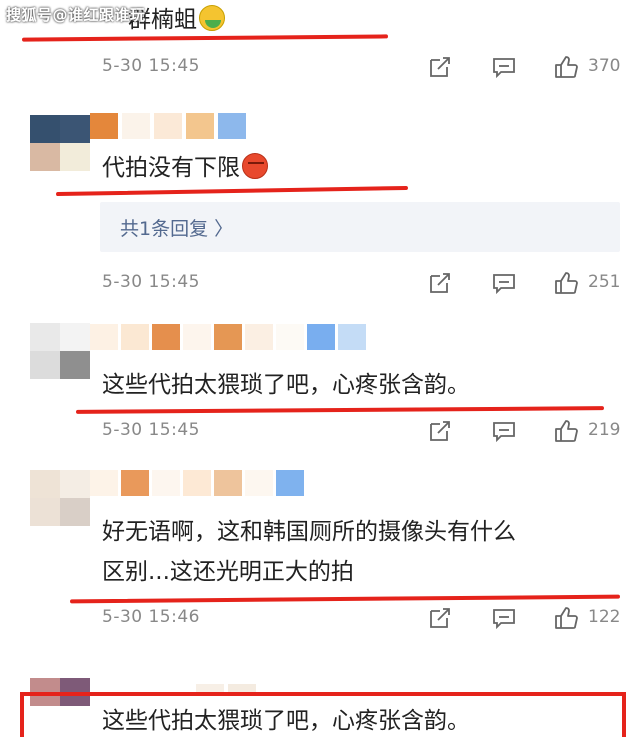 The height and width of the screenshot is (737, 641). What do you see at coordinates (604, 66) in the screenshot?
I see `like-count: 370` at bounding box center [604, 66].